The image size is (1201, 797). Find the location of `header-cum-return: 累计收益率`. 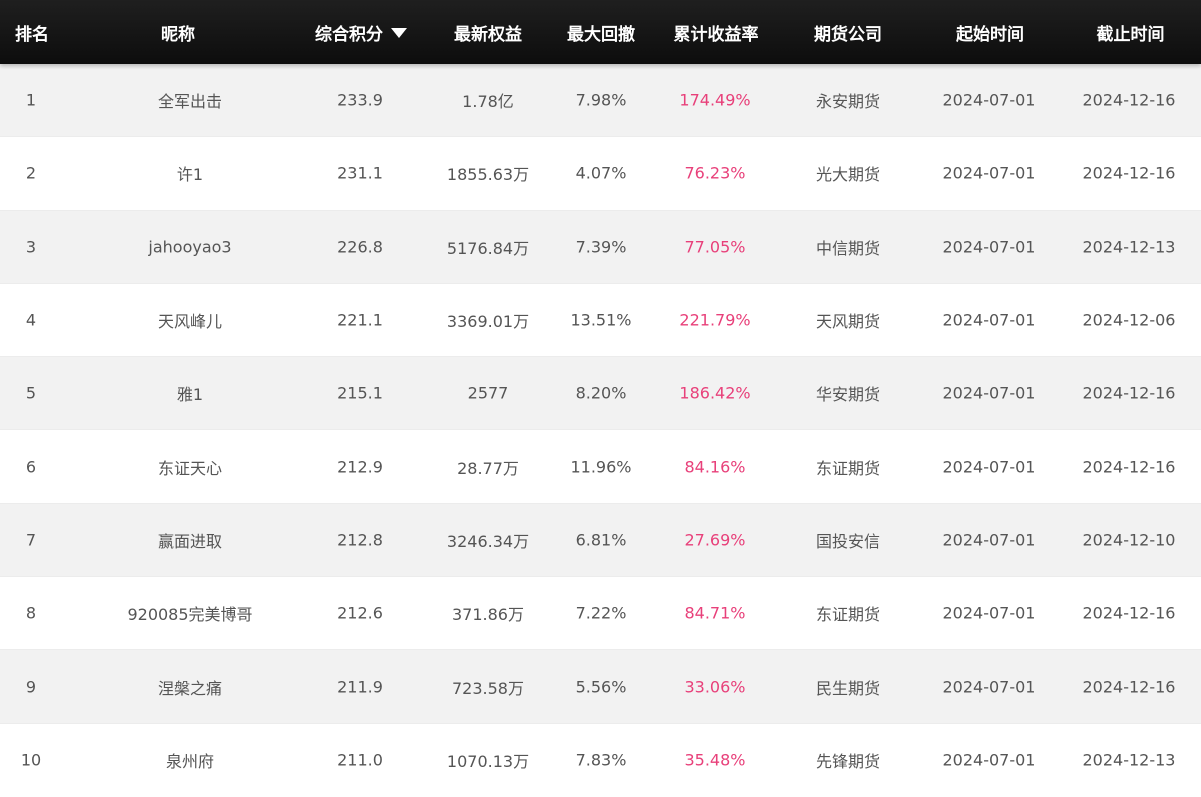

header-cum-return: 累计收益率 is located at coordinates (716, 32).